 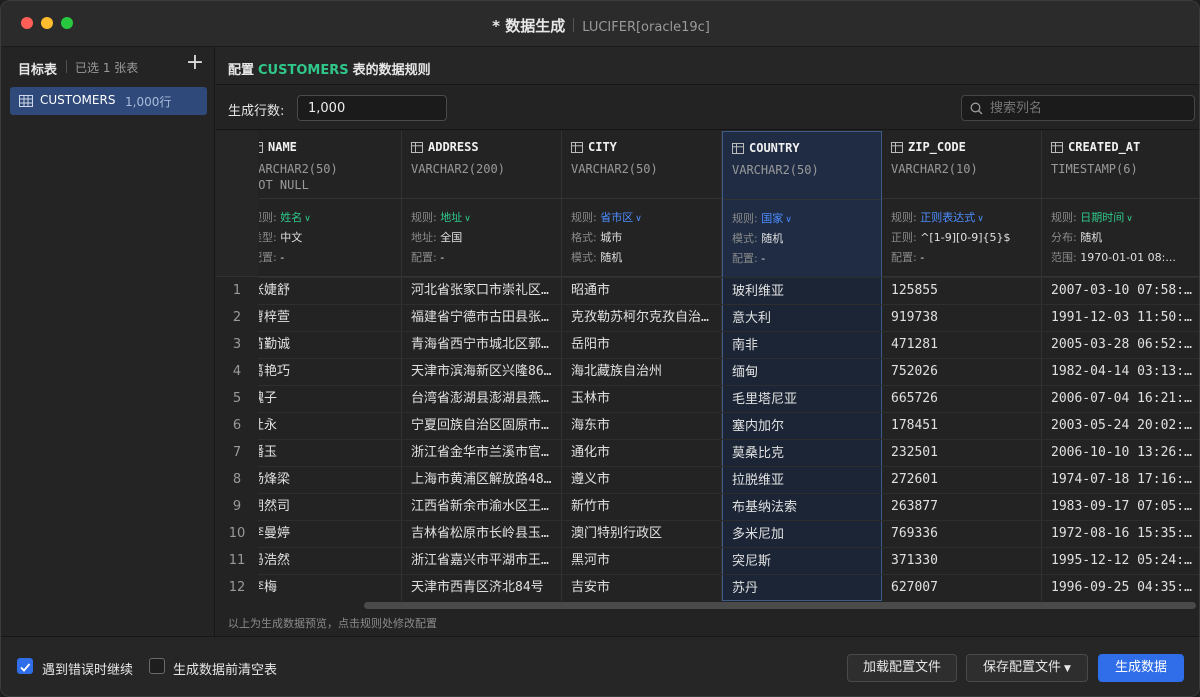 What do you see at coordinates (225, 668) in the screenshot?
I see `truncate-before-label: 生成数据前清空表` at bounding box center [225, 668].